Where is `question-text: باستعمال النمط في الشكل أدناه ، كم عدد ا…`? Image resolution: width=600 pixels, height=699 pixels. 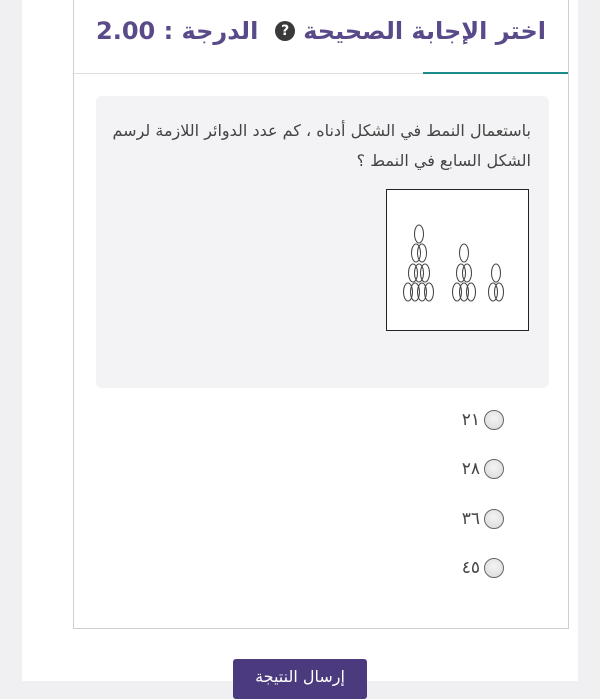 question-text: باستعمال النمط في الشكل أدناه ، كم عدد ا… is located at coordinates (321, 145).